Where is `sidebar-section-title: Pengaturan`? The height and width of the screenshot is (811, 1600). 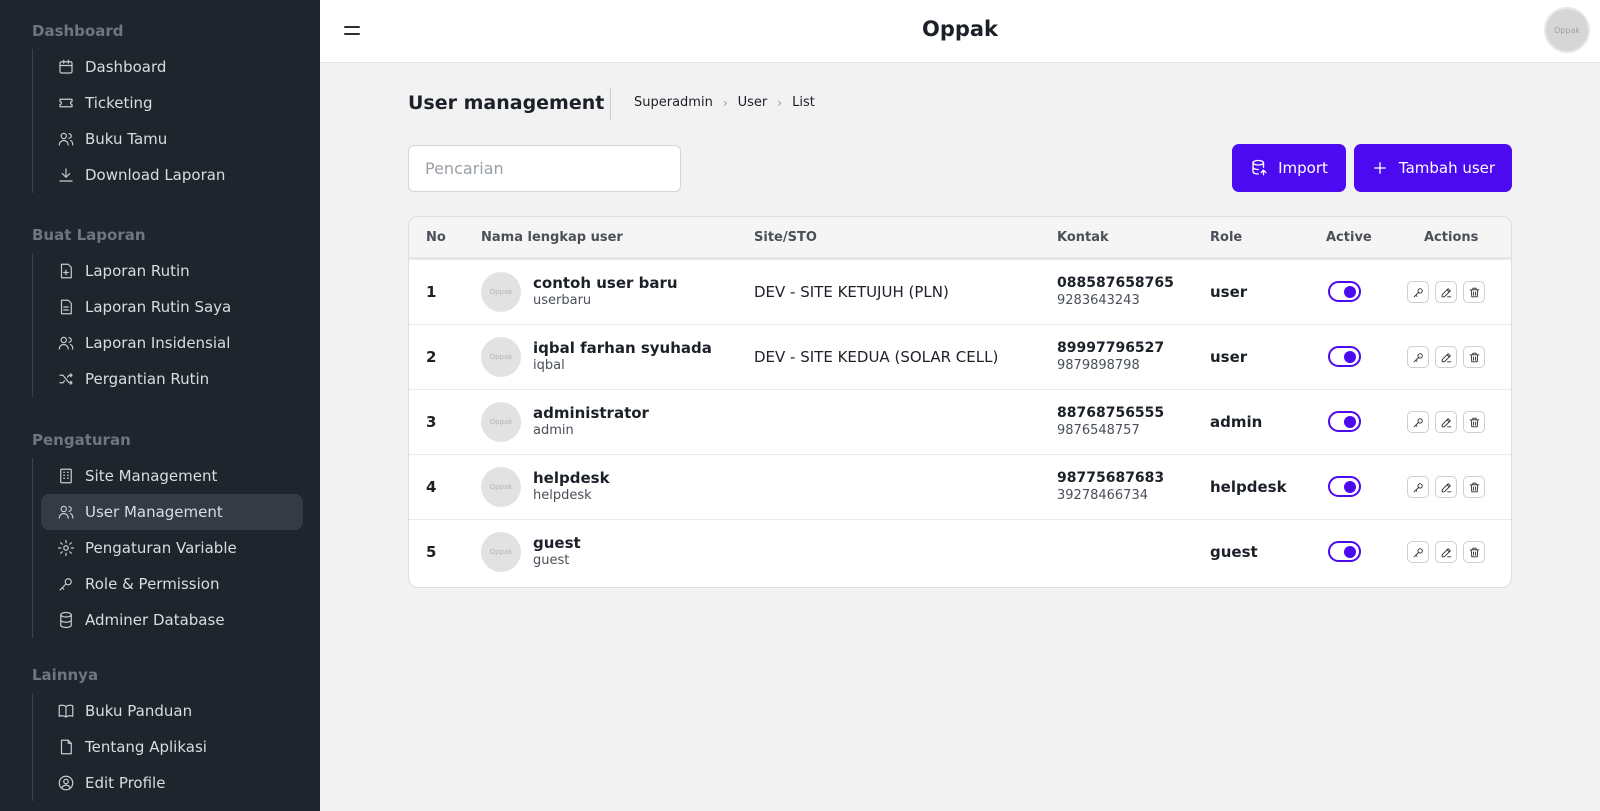
sidebar-section-title: Pengaturan is located at coordinates (81, 440).